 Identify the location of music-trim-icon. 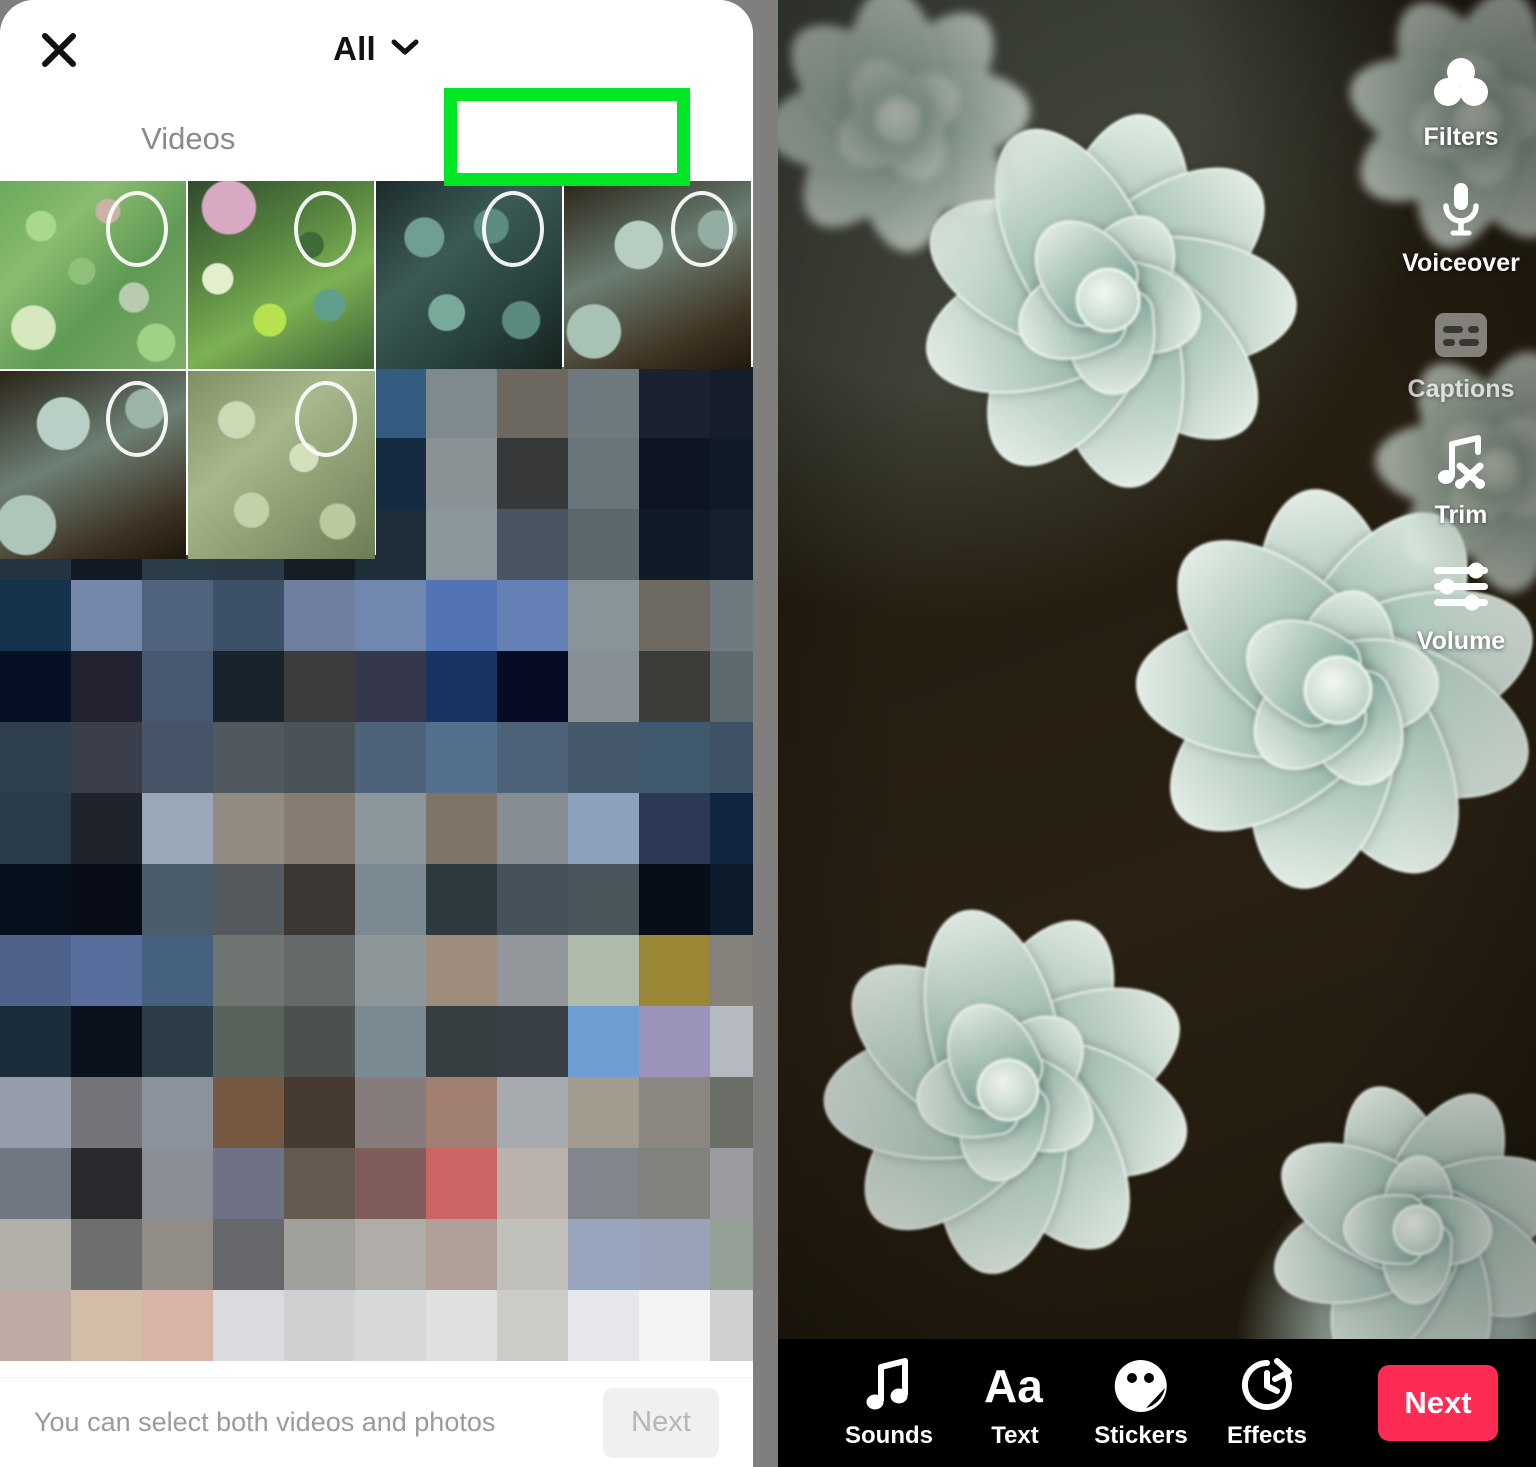
(1461, 461).